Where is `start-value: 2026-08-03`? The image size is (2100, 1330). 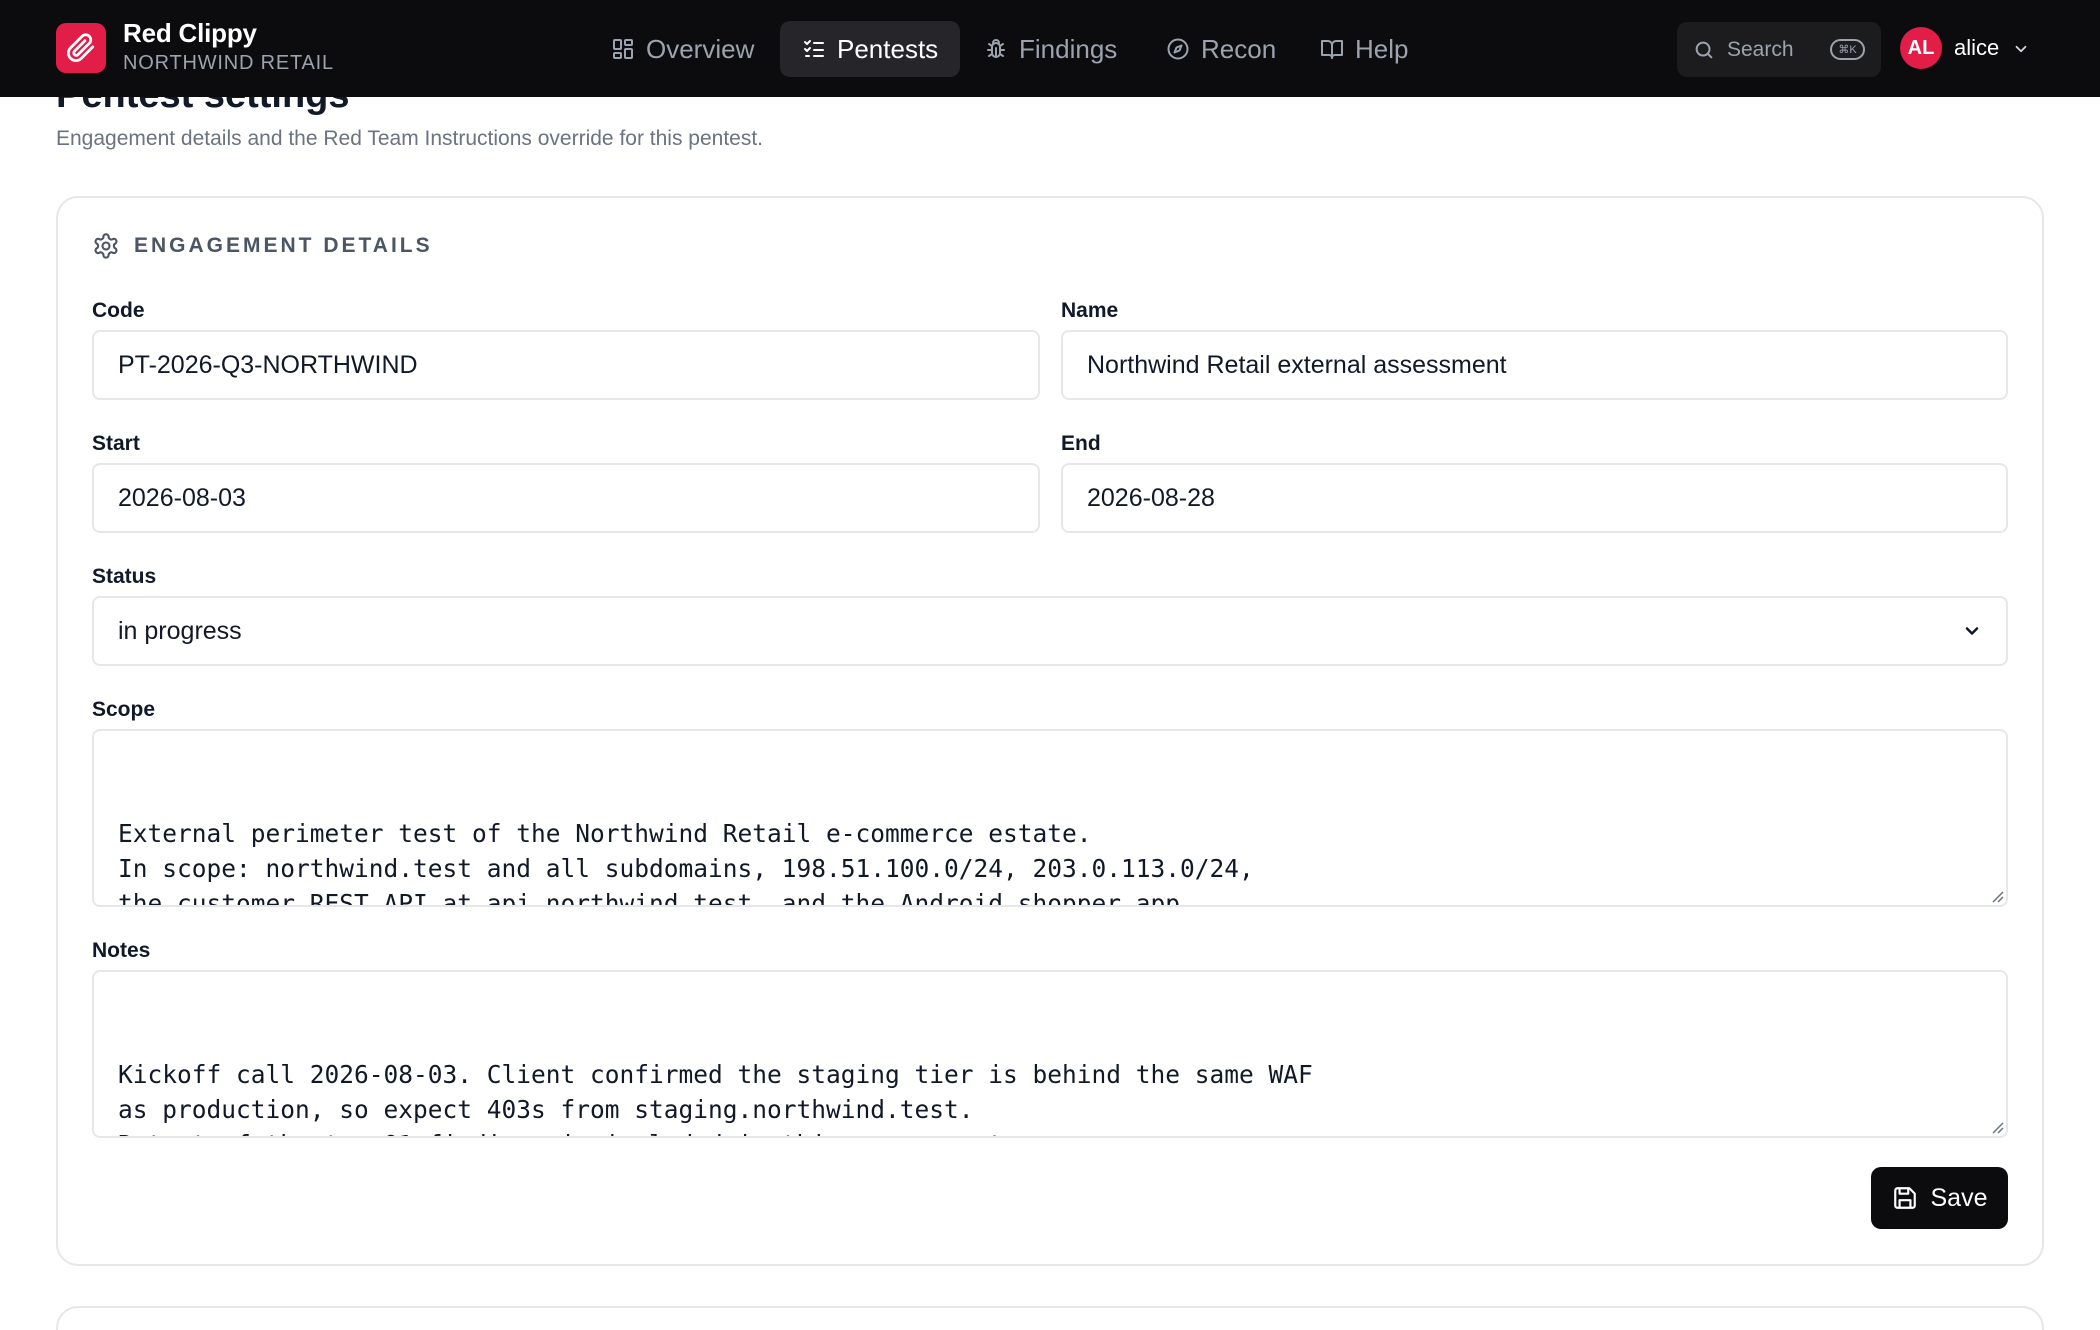
start-value: 2026-08-03 is located at coordinates (182, 497).